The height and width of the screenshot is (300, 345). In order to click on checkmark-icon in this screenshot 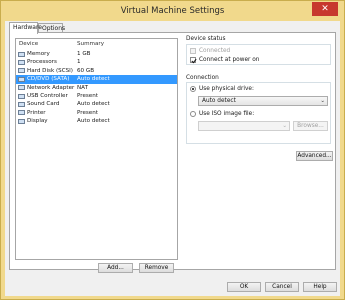, I will do `click(194, 61)`.